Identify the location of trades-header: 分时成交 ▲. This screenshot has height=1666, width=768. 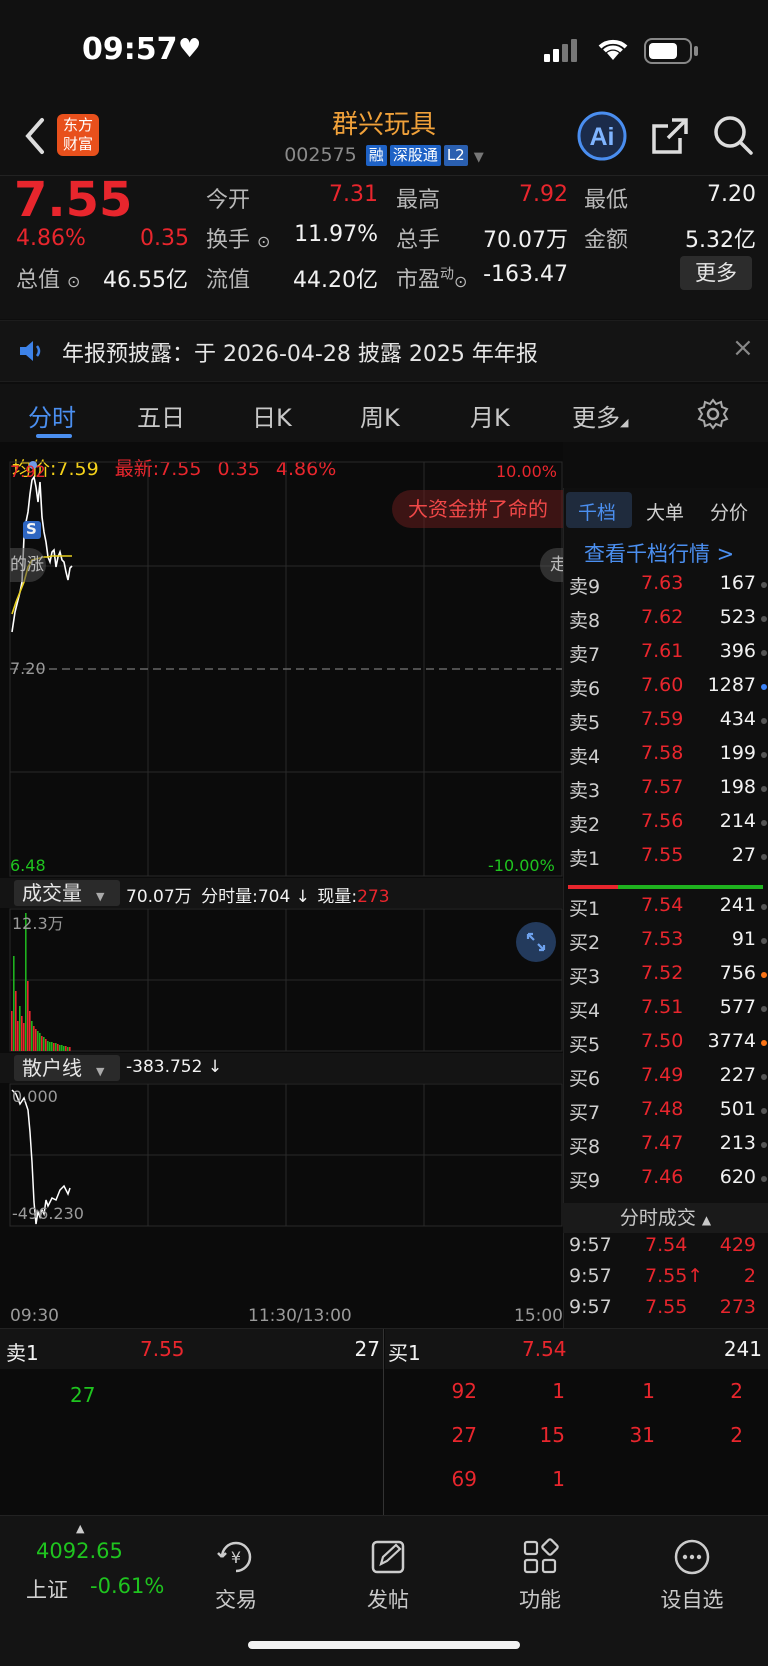
(665, 1218).